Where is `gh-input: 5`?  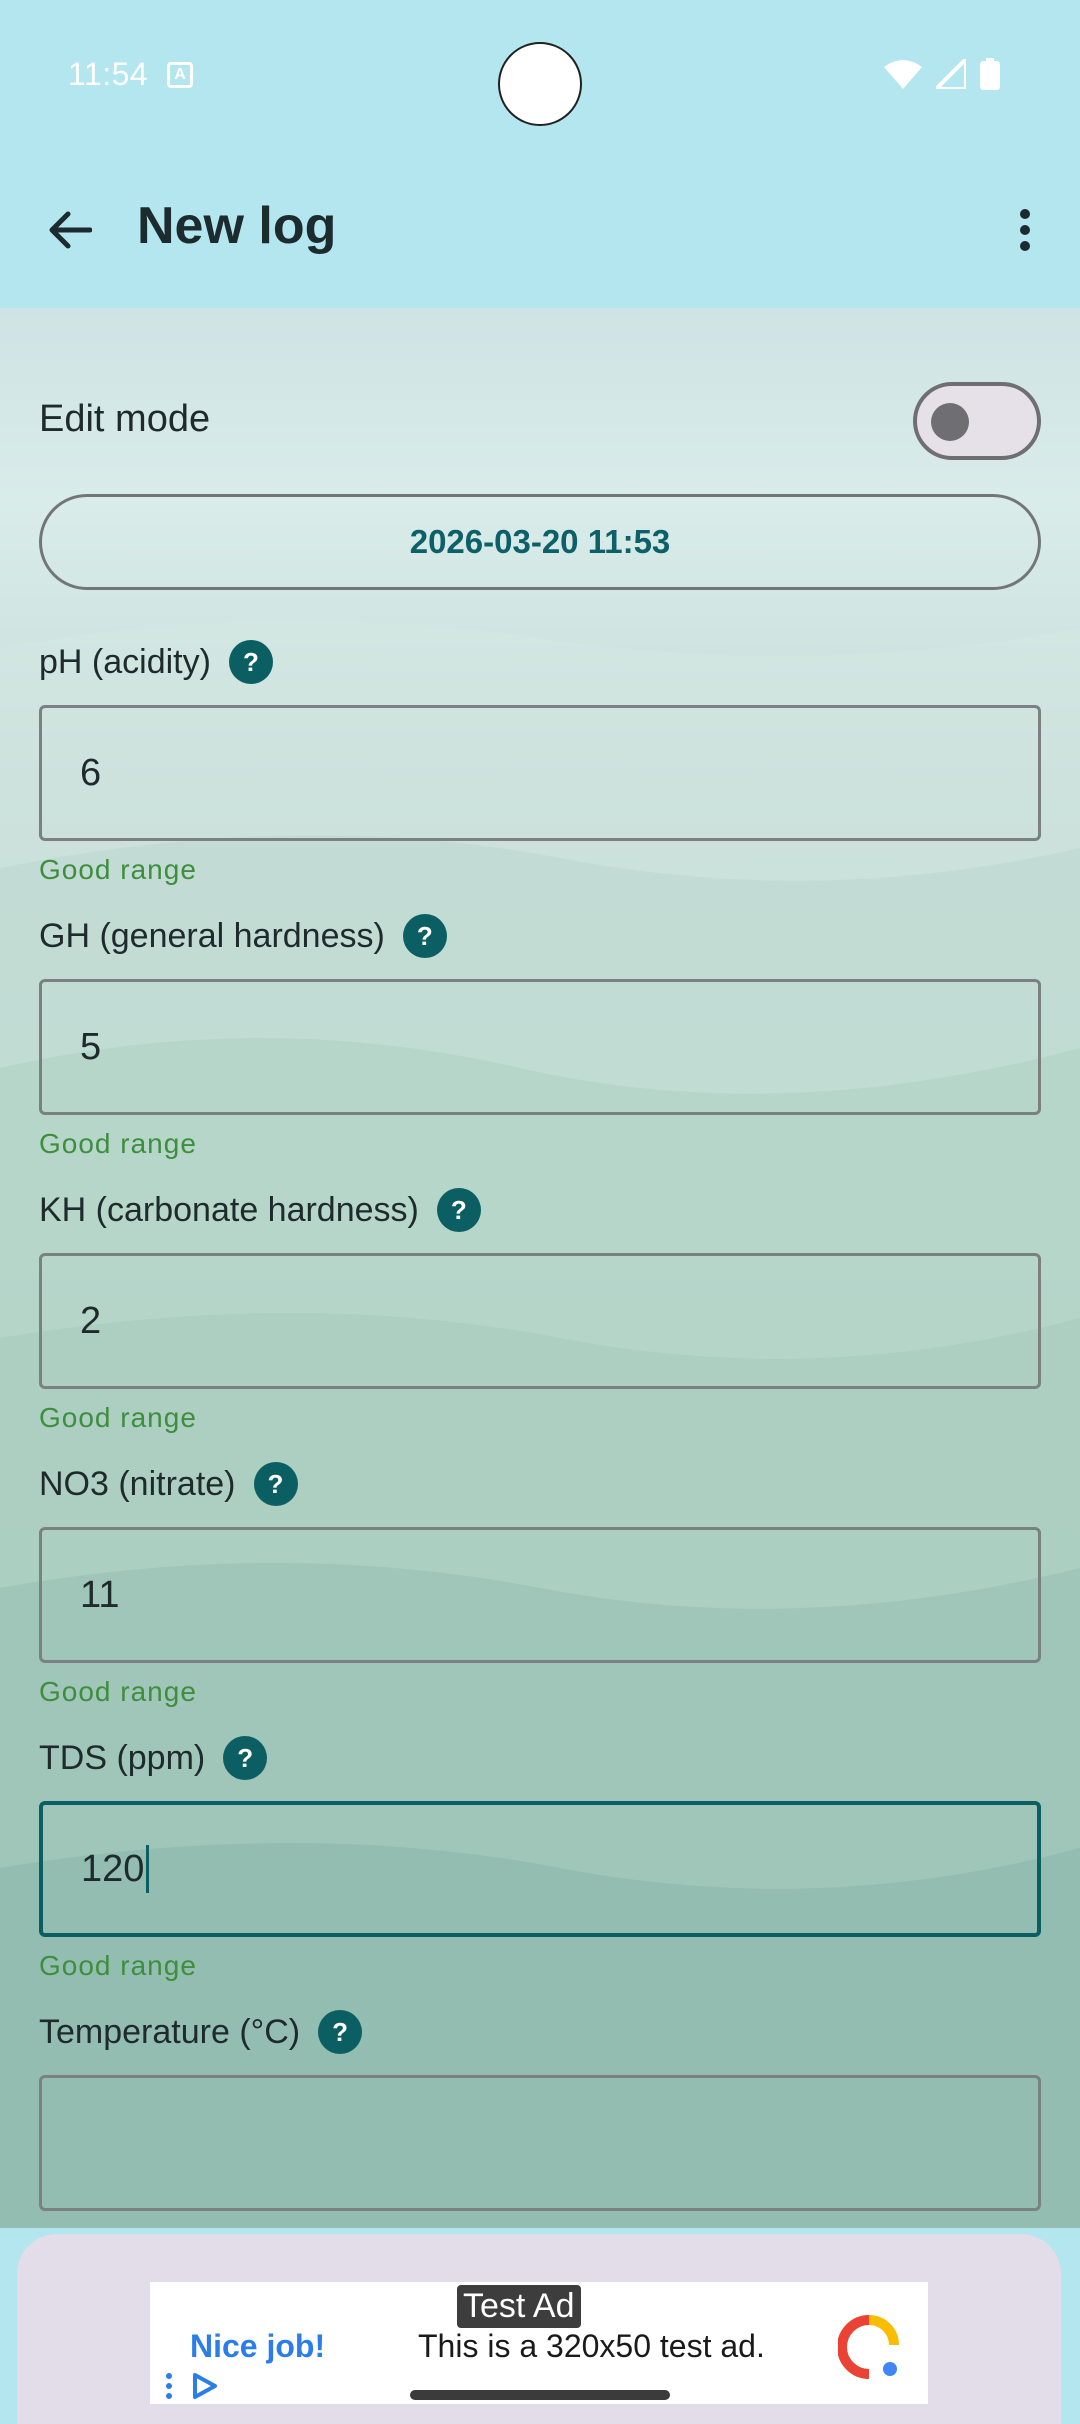
gh-input: 5 is located at coordinates (540, 1047).